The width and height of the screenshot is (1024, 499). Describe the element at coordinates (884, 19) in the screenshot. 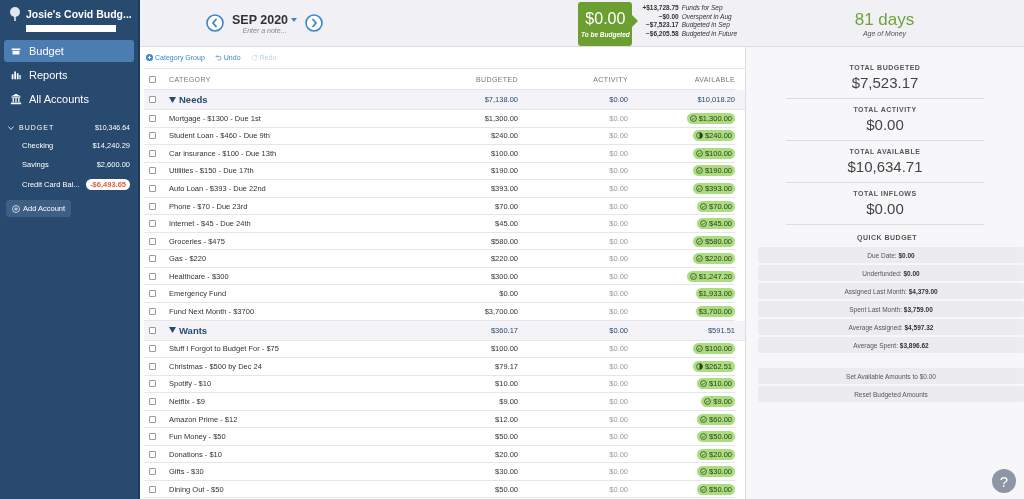

I see `age-of-money-value: 81 days` at that location.